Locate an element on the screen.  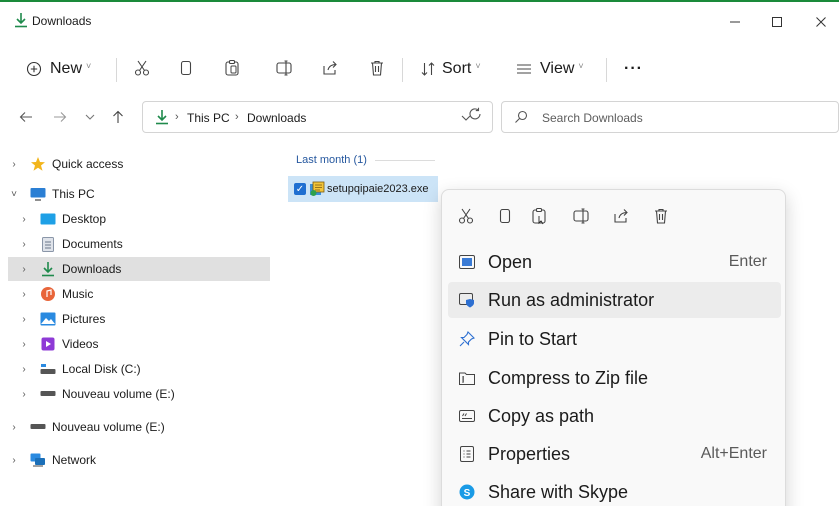
file-item-selected: ✓ setupqipaie2023.exe is located at coordinates (363, 189).